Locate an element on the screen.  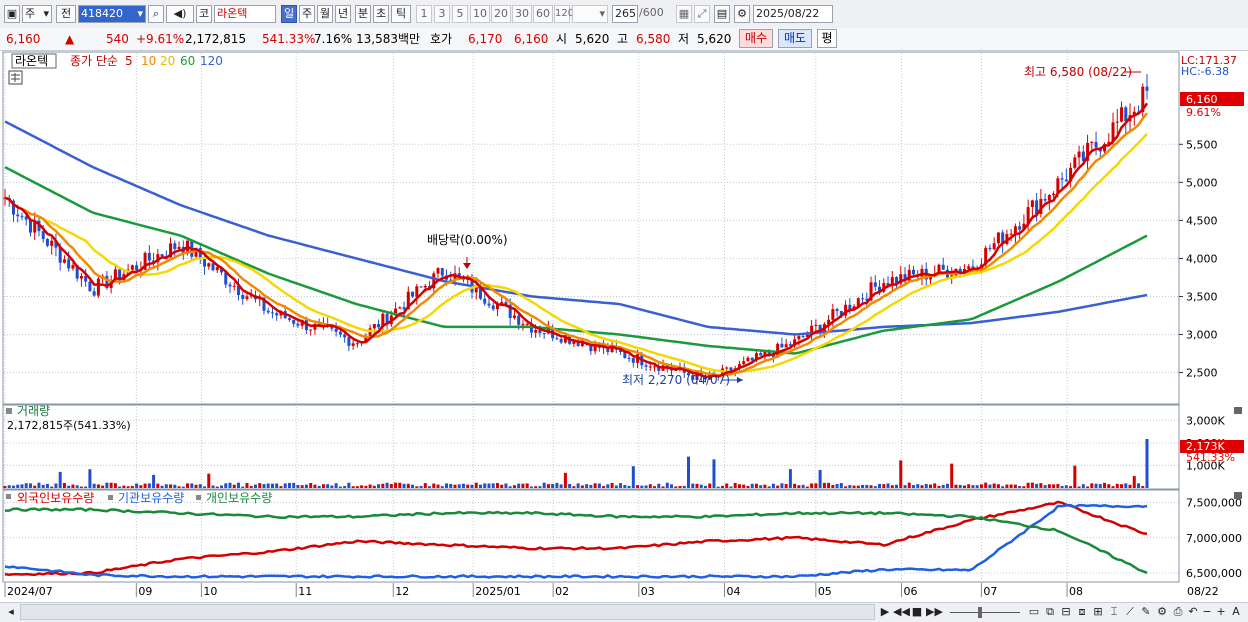
interval-custom-select: ▾ is located at coordinates (590, 14).